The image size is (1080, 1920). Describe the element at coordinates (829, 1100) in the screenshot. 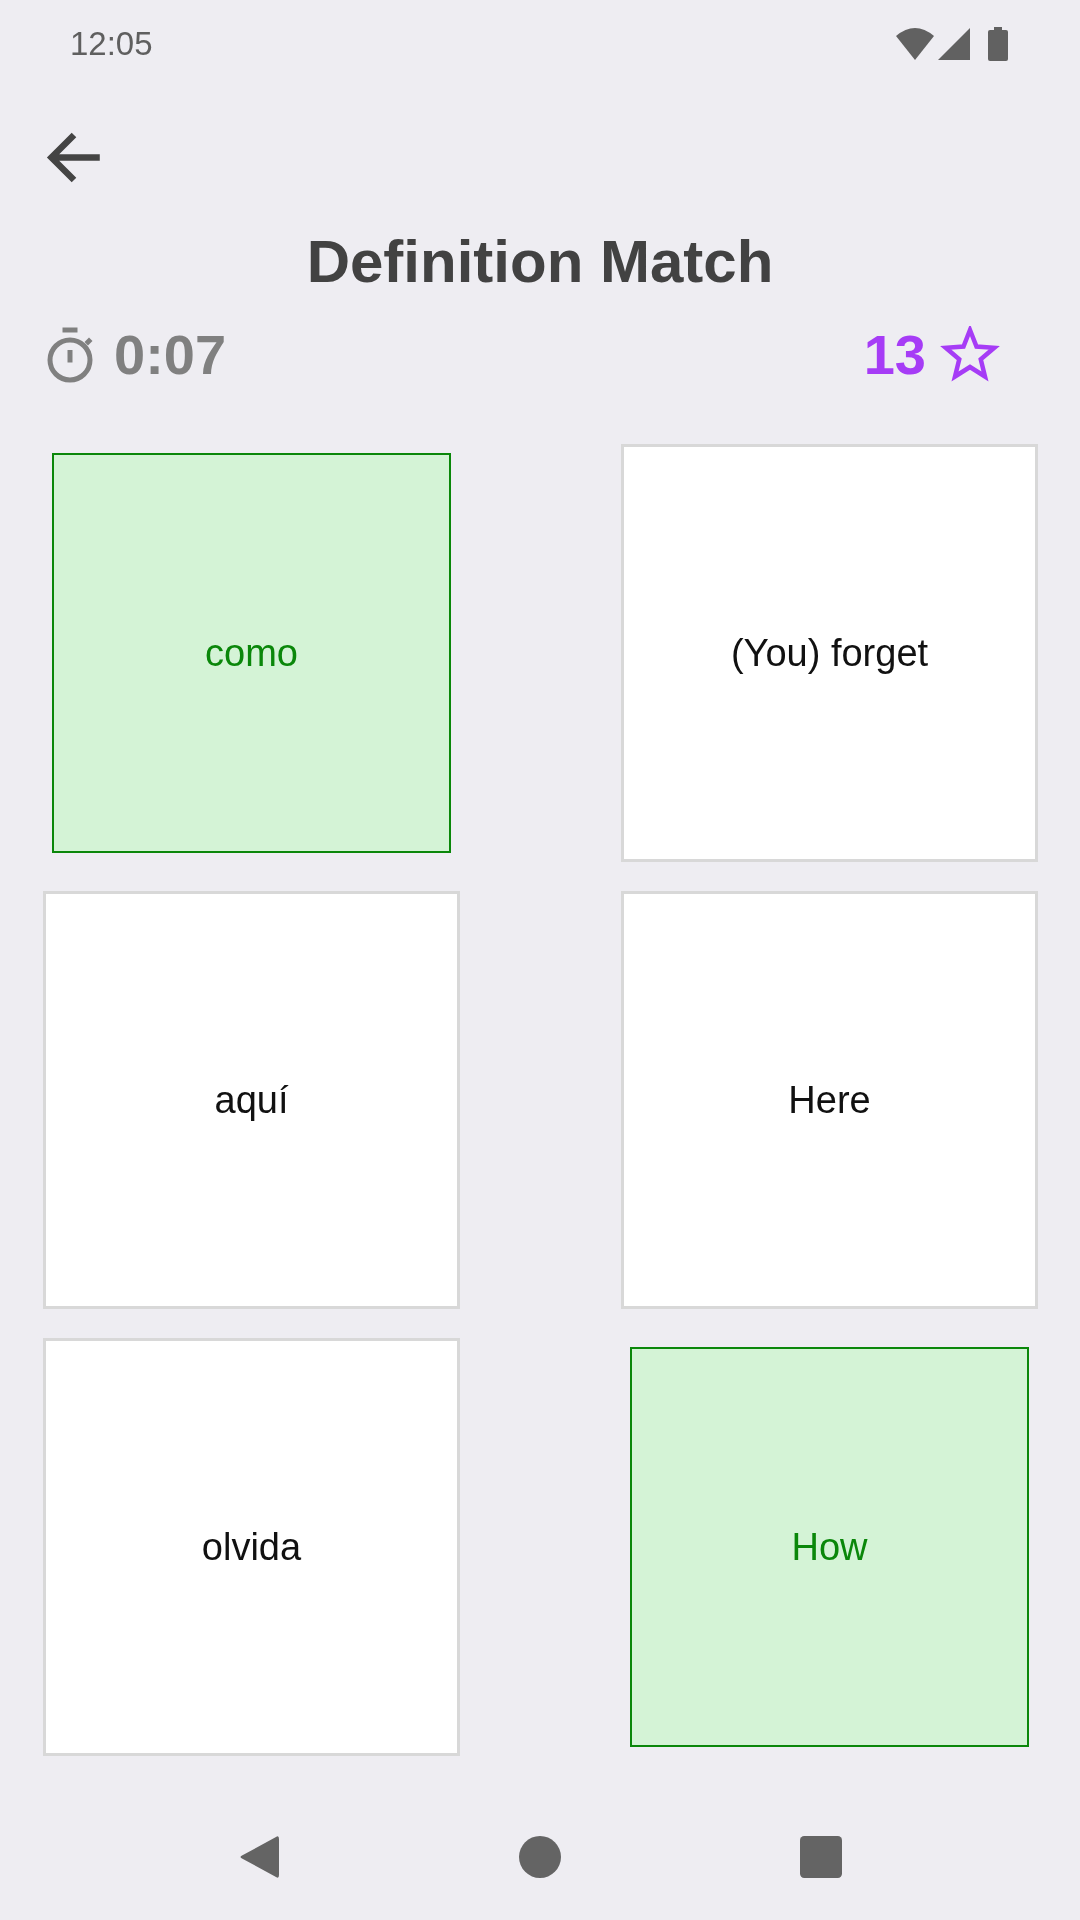

I see `word-card: Here` at that location.